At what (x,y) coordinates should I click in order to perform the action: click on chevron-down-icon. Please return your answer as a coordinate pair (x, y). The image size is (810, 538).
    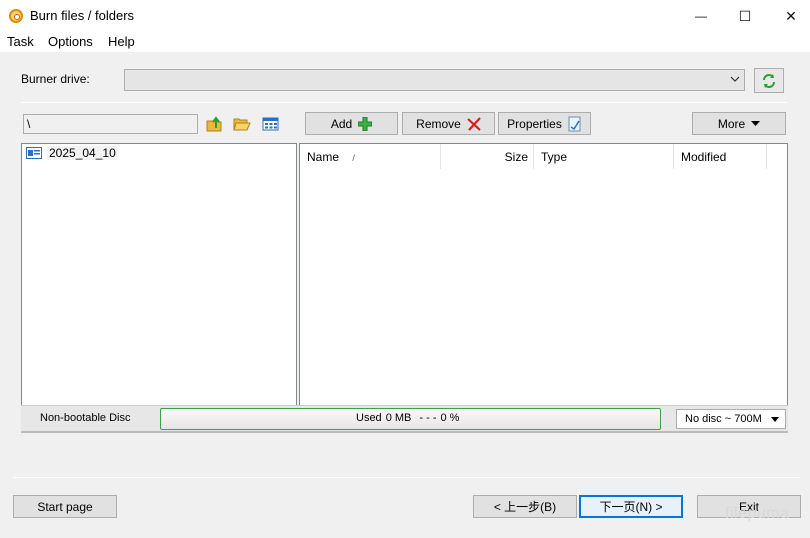
    Looking at the image, I should click on (735, 79).